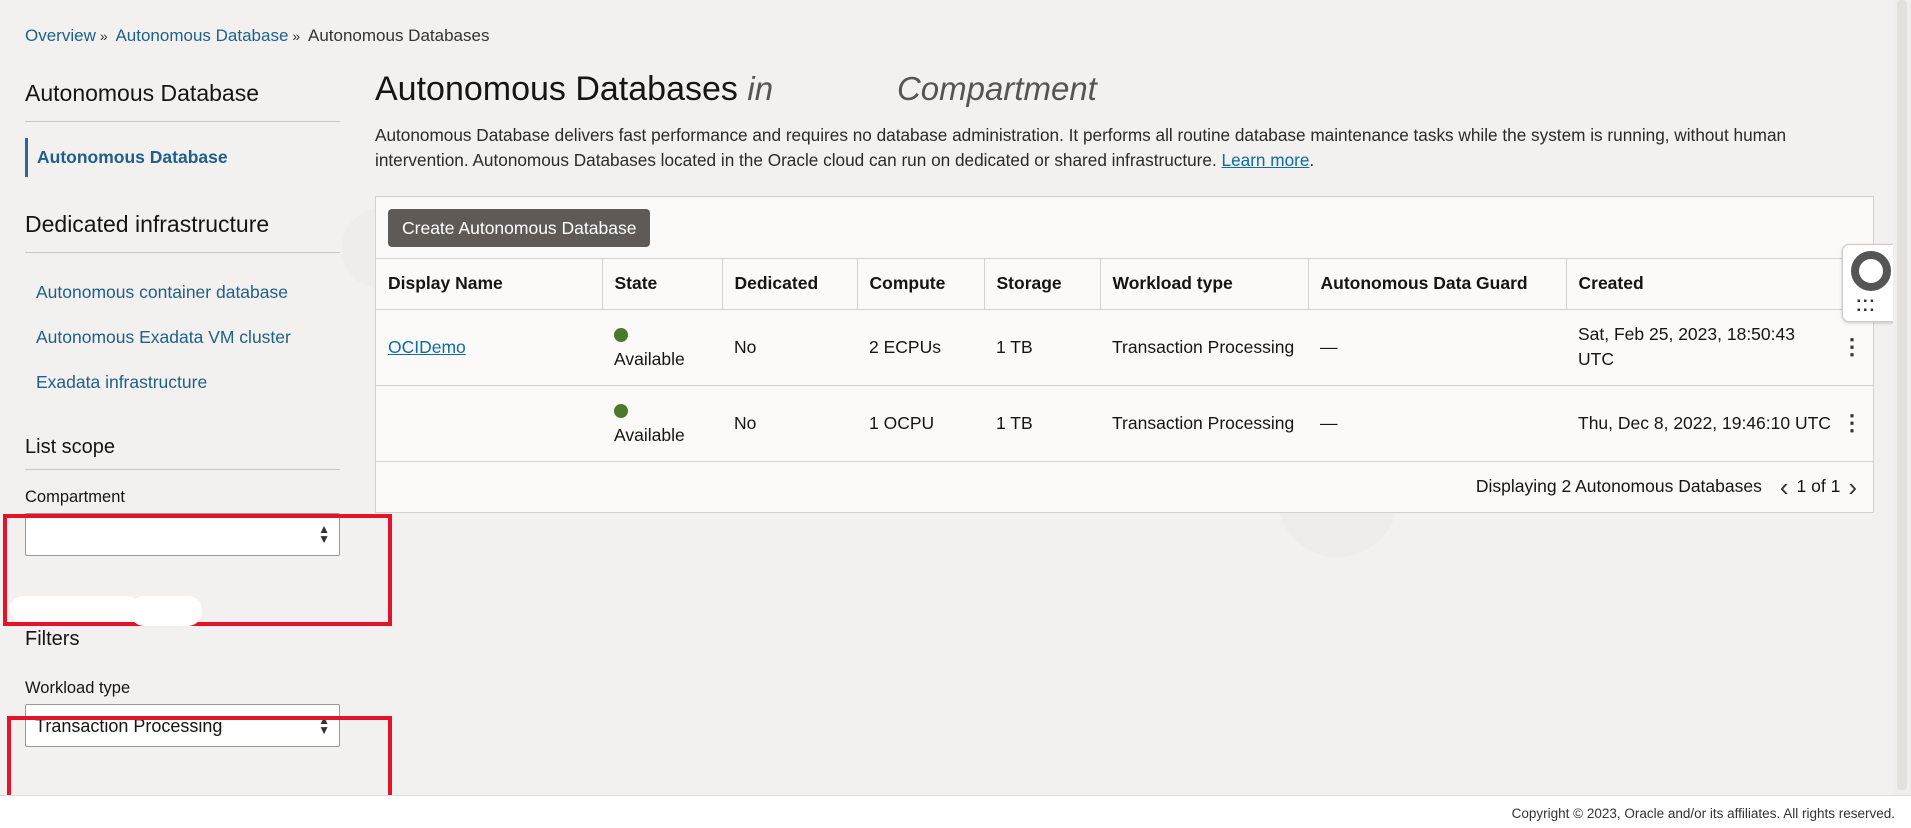 This screenshot has width=1911, height=828. Describe the element at coordinates (182, 337) in the screenshot. I see `sidebar-item-exadata-vm-cluster: Autonomous Exadata VM cluster` at that location.